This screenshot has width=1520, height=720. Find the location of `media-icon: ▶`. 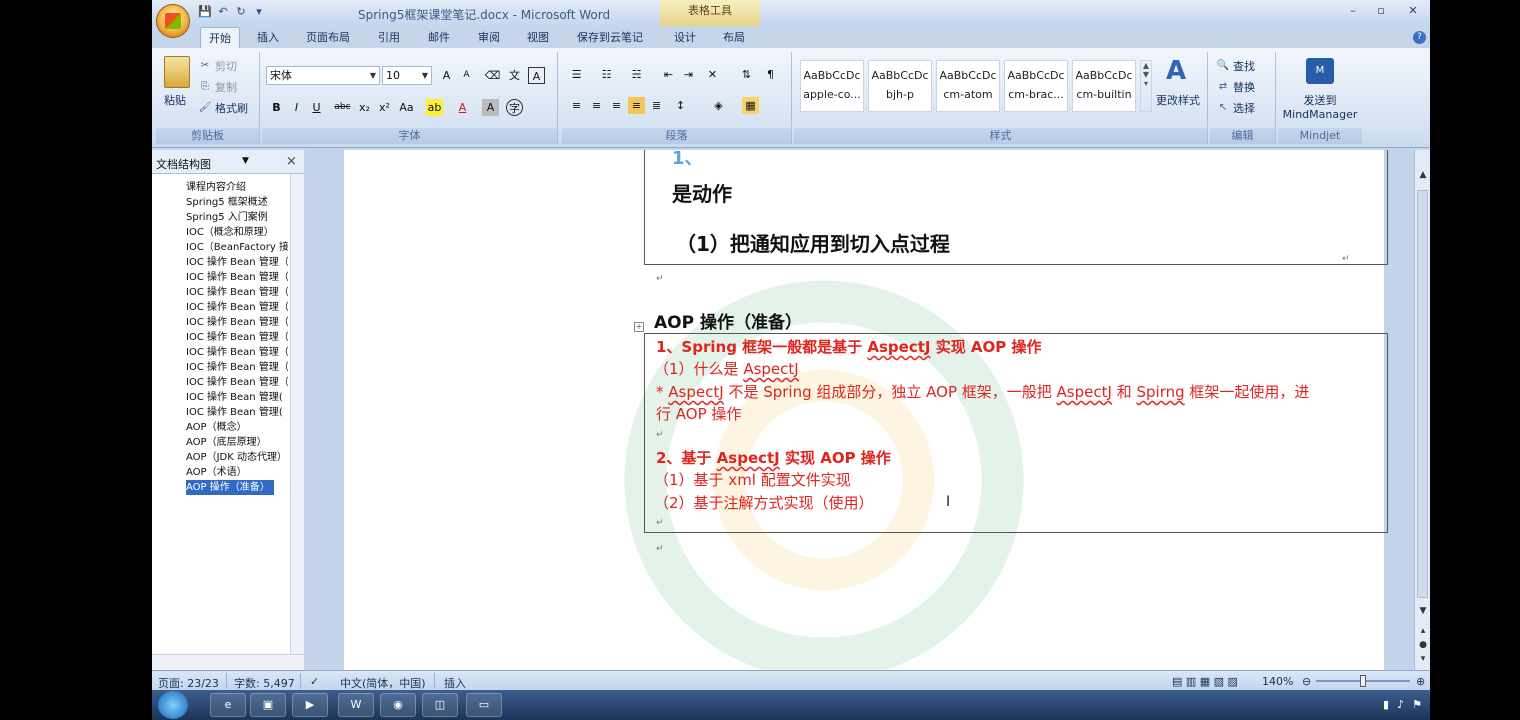

media-icon: ▶ is located at coordinates (310, 705).